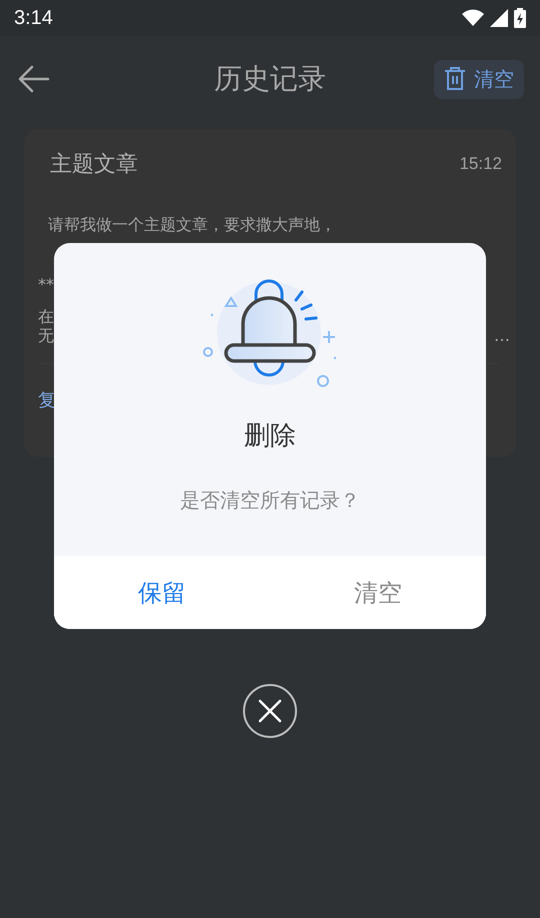 This screenshot has width=540, height=918. I want to click on record-text: 无, so click(46, 336).